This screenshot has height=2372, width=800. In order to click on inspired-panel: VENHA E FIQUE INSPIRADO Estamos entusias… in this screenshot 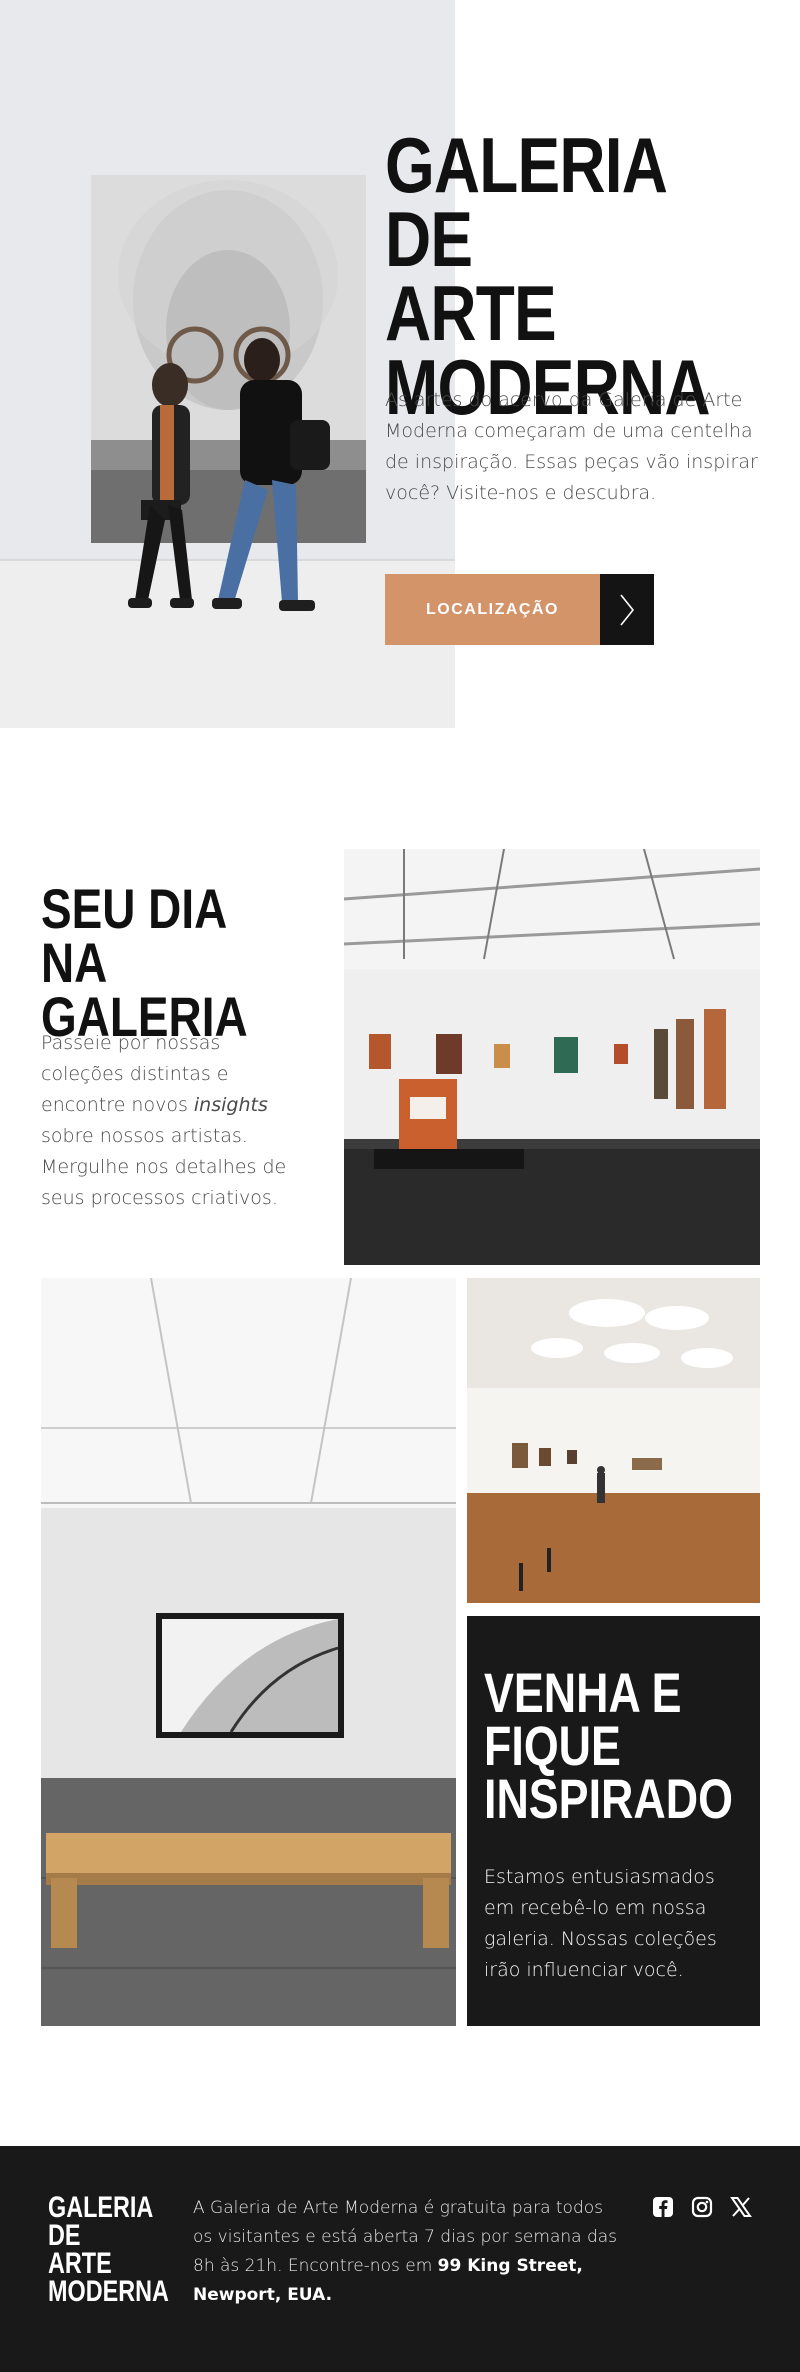, I will do `click(613, 1821)`.